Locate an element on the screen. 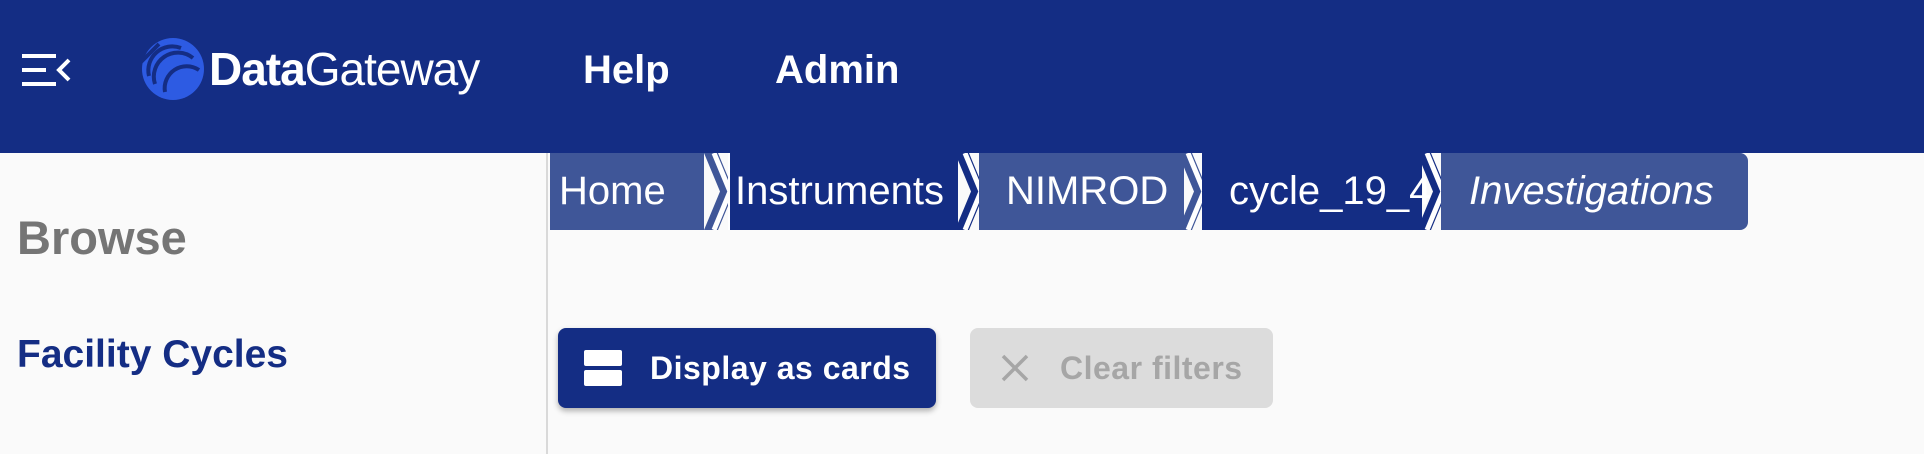 The width and height of the screenshot is (1924, 454). sidebar-title: Browse is located at coordinates (102, 237).